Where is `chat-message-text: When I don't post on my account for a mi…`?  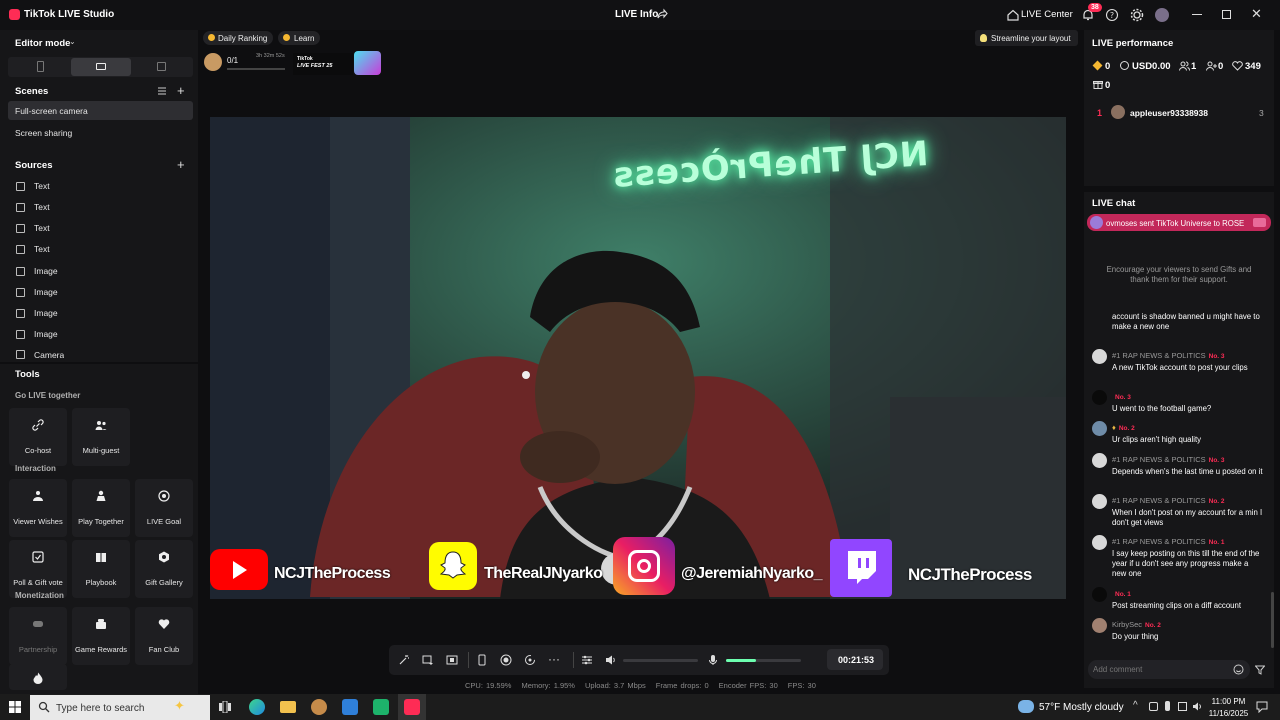
chat-message-text: When I don't post on my account for a mi… is located at coordinates (1187, 517).